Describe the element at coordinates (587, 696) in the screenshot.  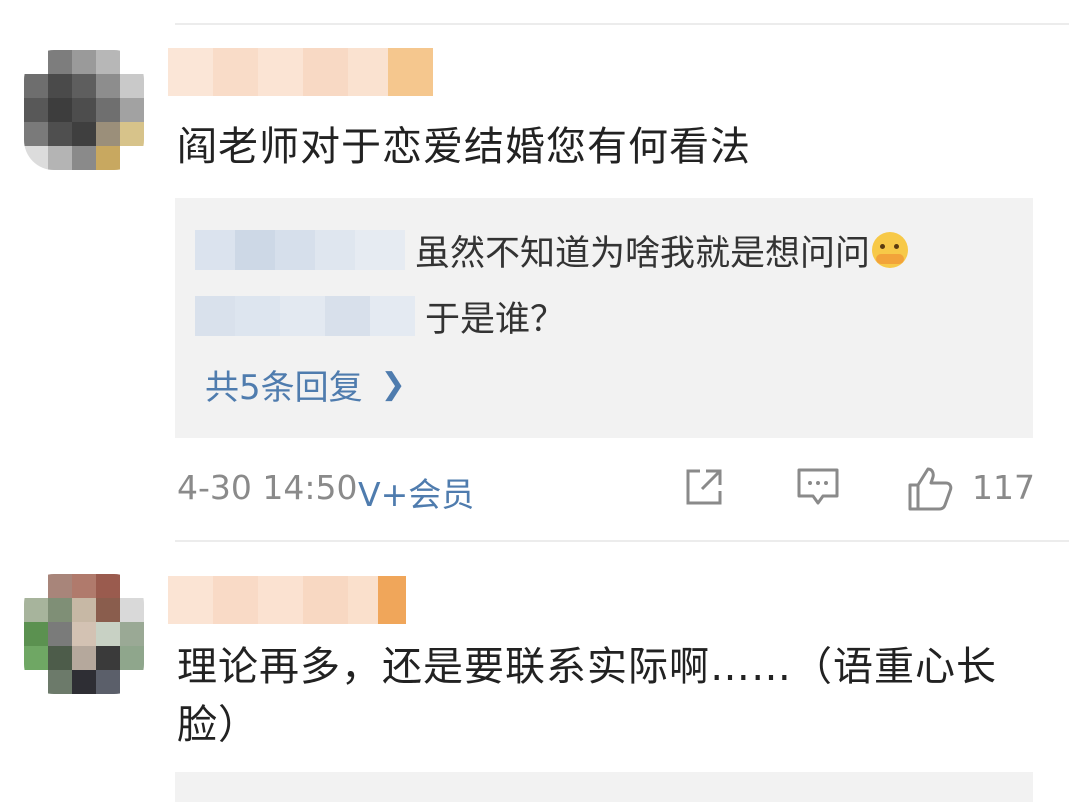
I see `comment-text: 理论再多，还是要联系实际啊……（语重心长脸）` at that location.